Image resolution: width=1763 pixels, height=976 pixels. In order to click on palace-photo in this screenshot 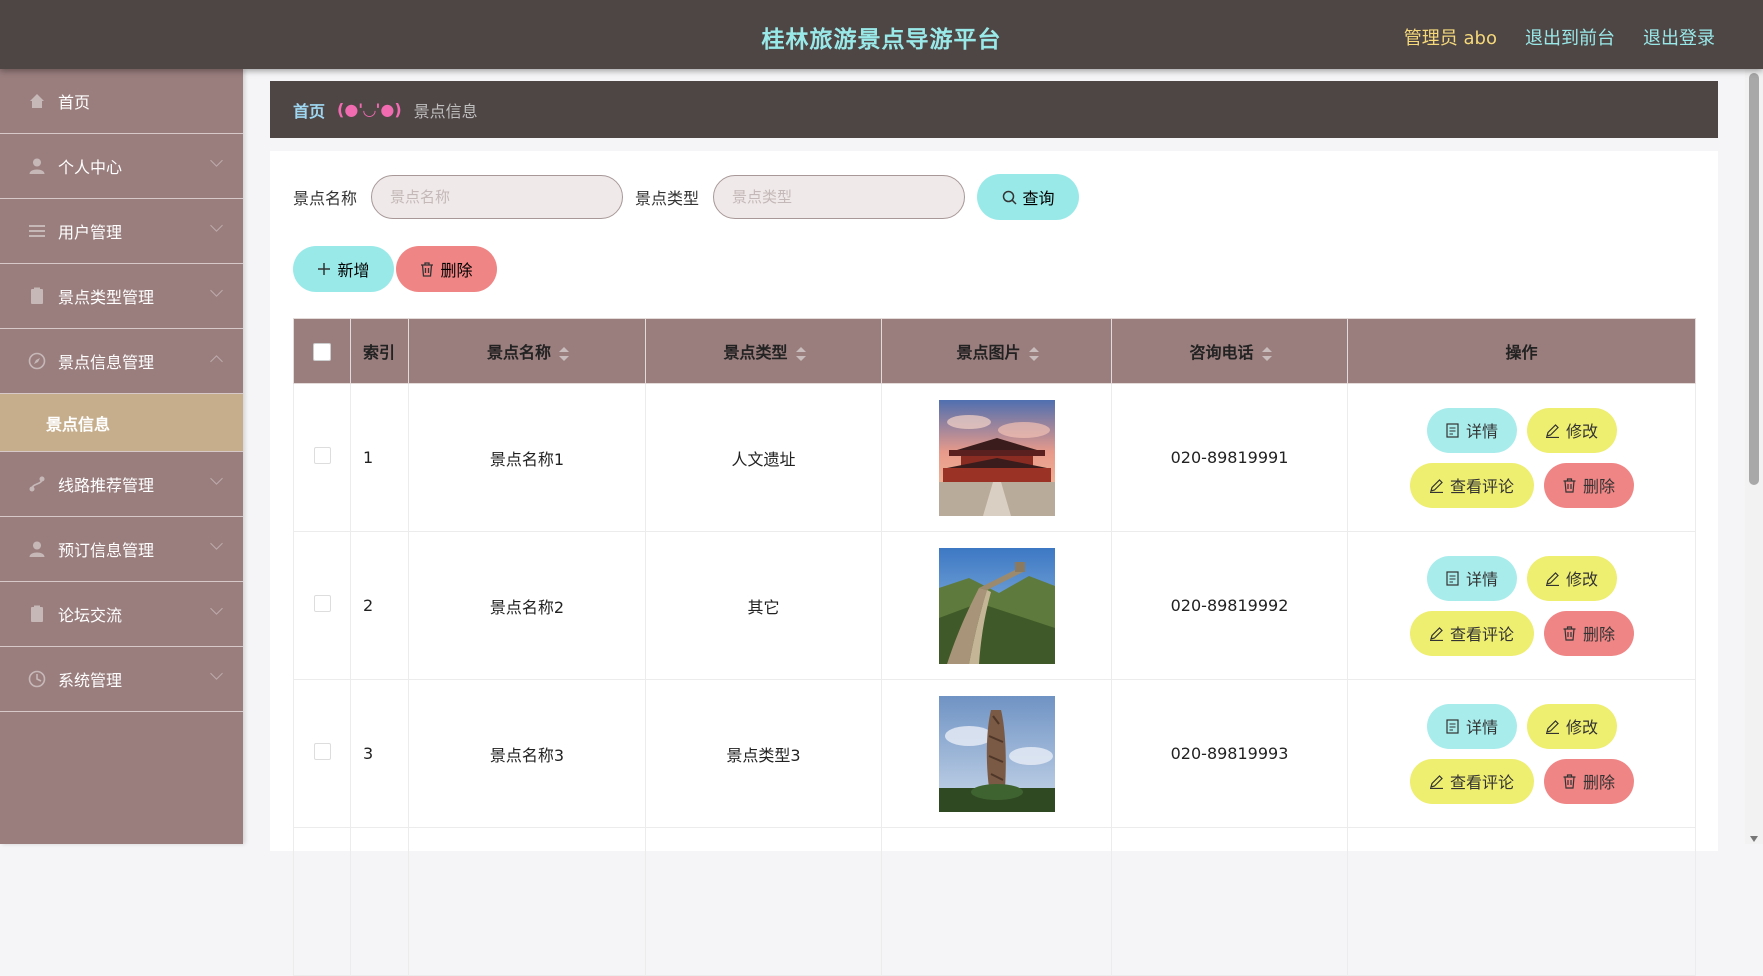, I will do `click(996, 457)`.